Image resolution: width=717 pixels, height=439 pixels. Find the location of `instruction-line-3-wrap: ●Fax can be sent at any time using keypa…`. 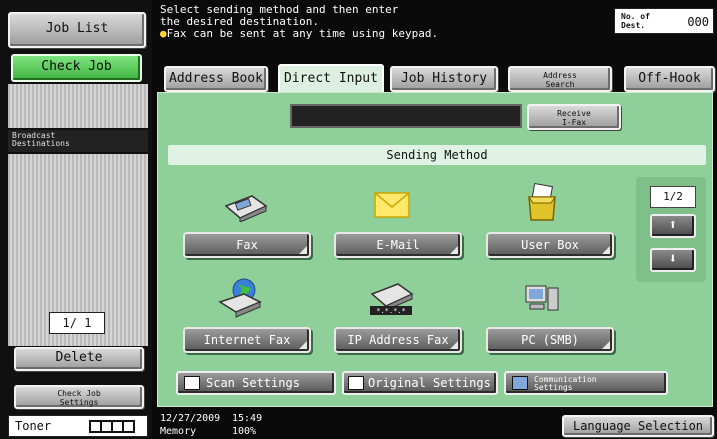

instruction-line-3-wrap: ●Fax can be sent at any time using keypa… is located at coordinates (299, 33).